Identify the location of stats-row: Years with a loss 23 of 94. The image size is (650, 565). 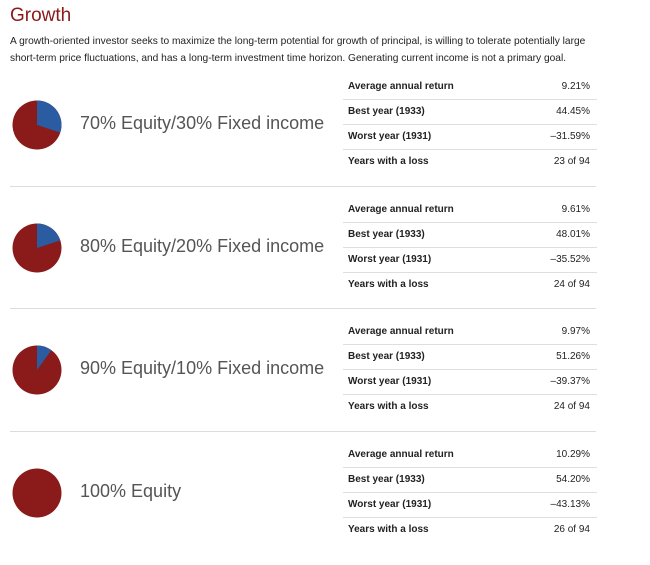
(470, 162).